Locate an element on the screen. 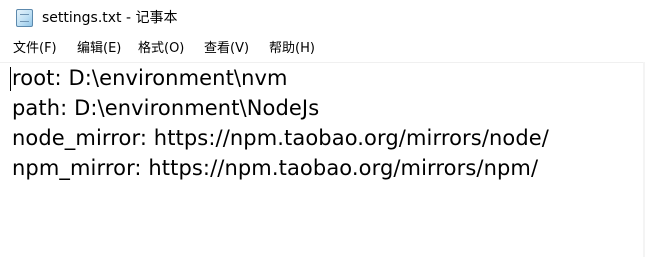  menu-edit: 编辑(E) is located at coordinates (99, 50).